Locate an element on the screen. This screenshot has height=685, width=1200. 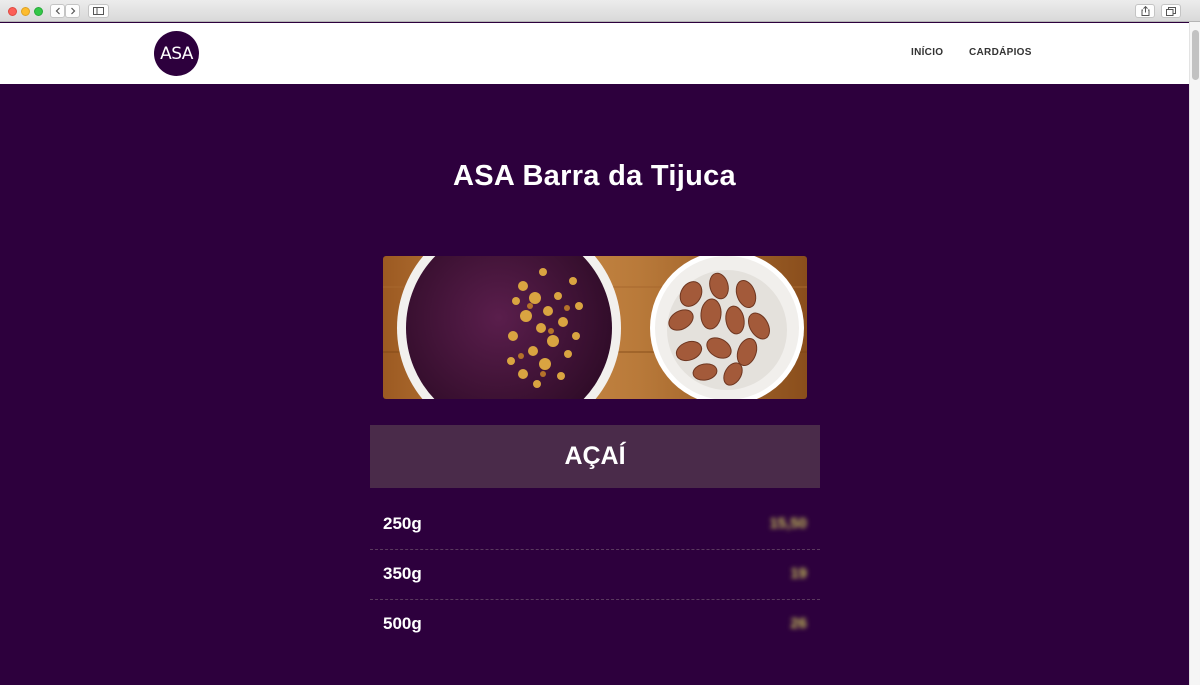
item-price: 19 is located at coordinates (798, 573).